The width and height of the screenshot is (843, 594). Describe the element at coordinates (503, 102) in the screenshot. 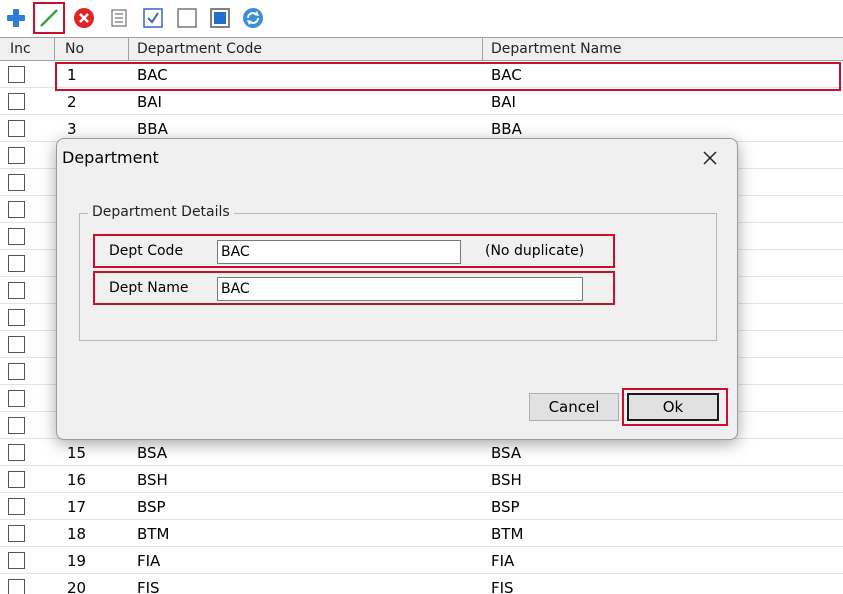

I see `department-name-cell: BAI` at that location.